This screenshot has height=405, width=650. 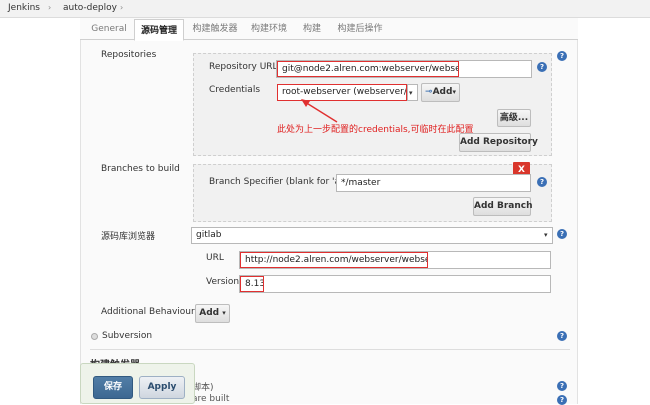 I want to click on breadcrumb-auto-deploy: auto-deploy, so click(x=90, y=8).